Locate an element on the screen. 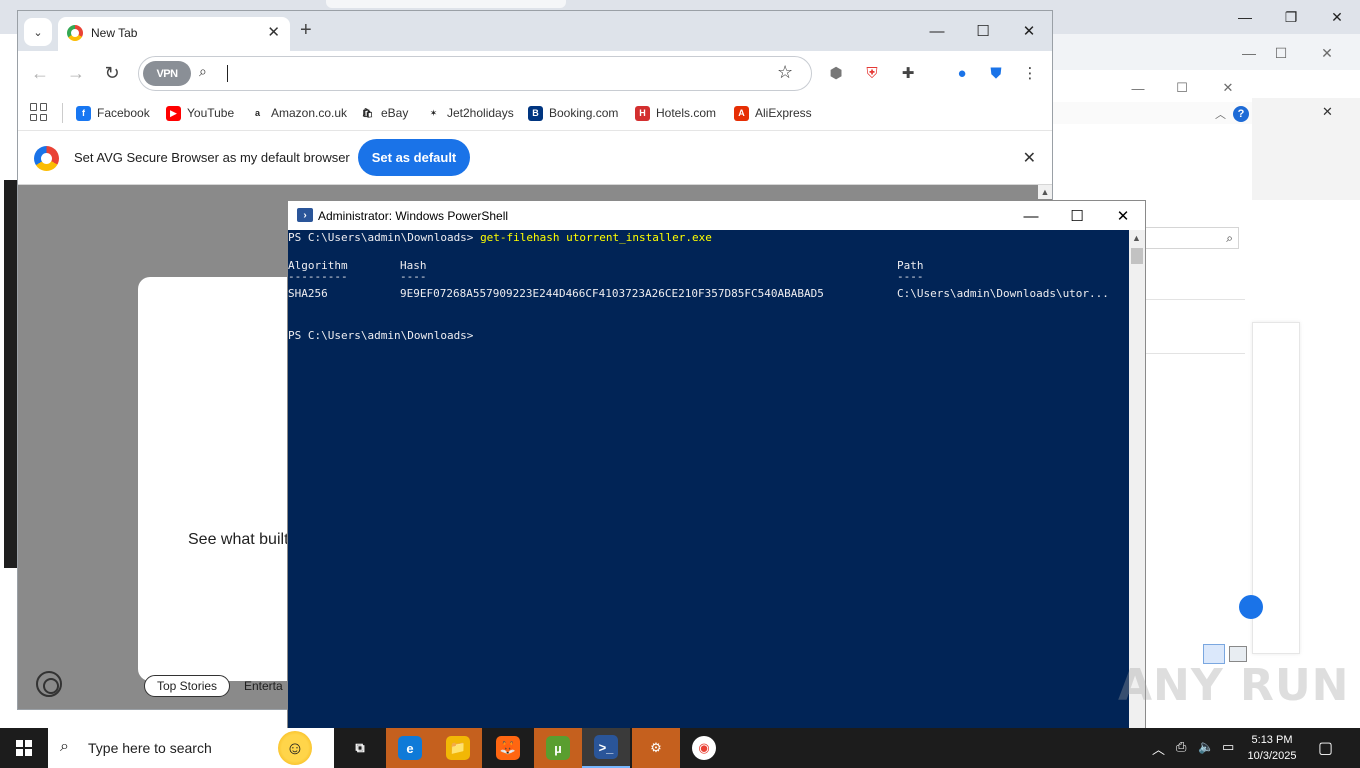 The height and width of the screenshot is (768, 1360). background-tab is located at coordinates (446, 4).